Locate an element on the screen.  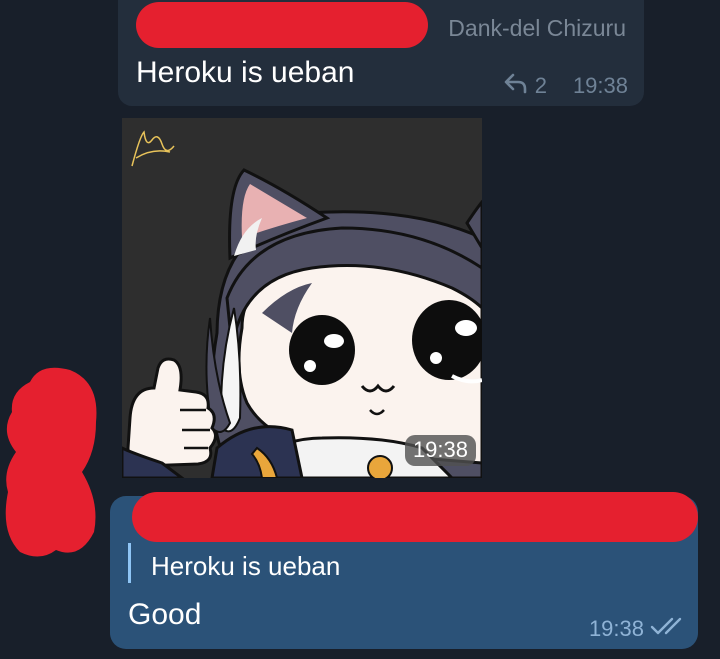
sticker-time: 19:38 is located at coordinates (440, 450).